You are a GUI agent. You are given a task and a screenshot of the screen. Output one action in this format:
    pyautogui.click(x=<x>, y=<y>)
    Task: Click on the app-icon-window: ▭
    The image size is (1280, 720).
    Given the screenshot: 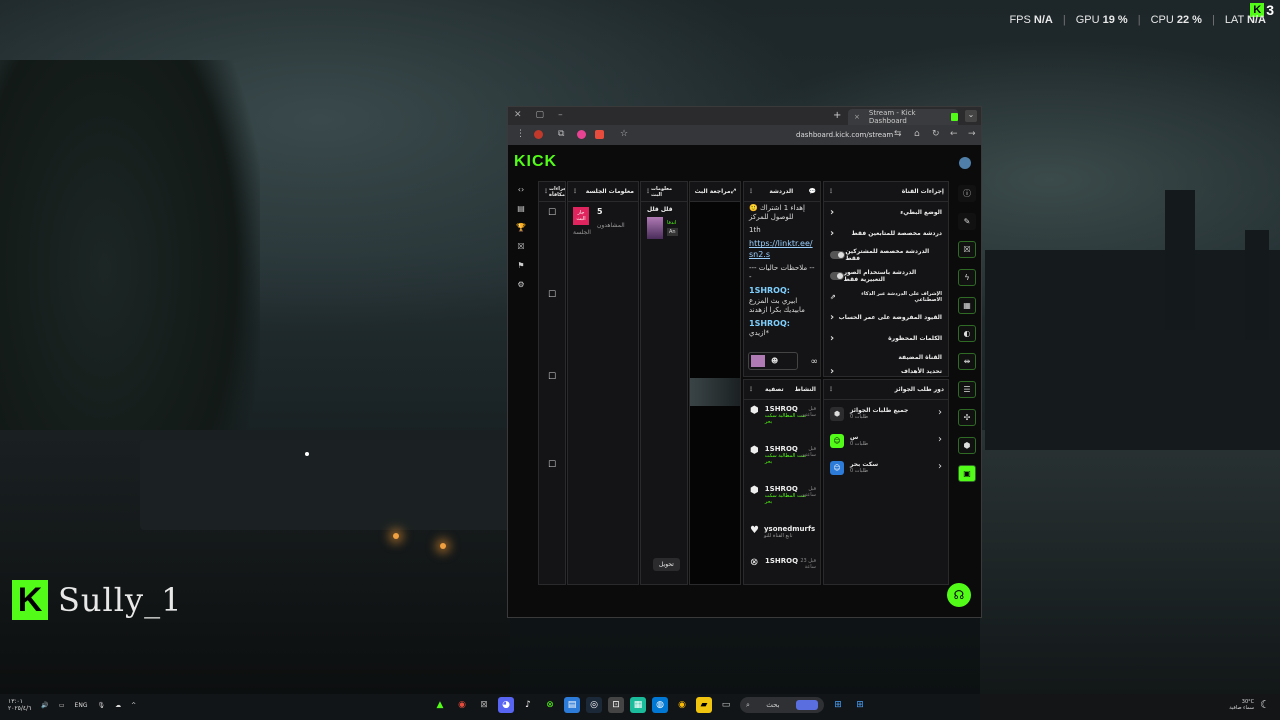 What is the action you would take?
    pyautogui.click(x=726, y=705)
    